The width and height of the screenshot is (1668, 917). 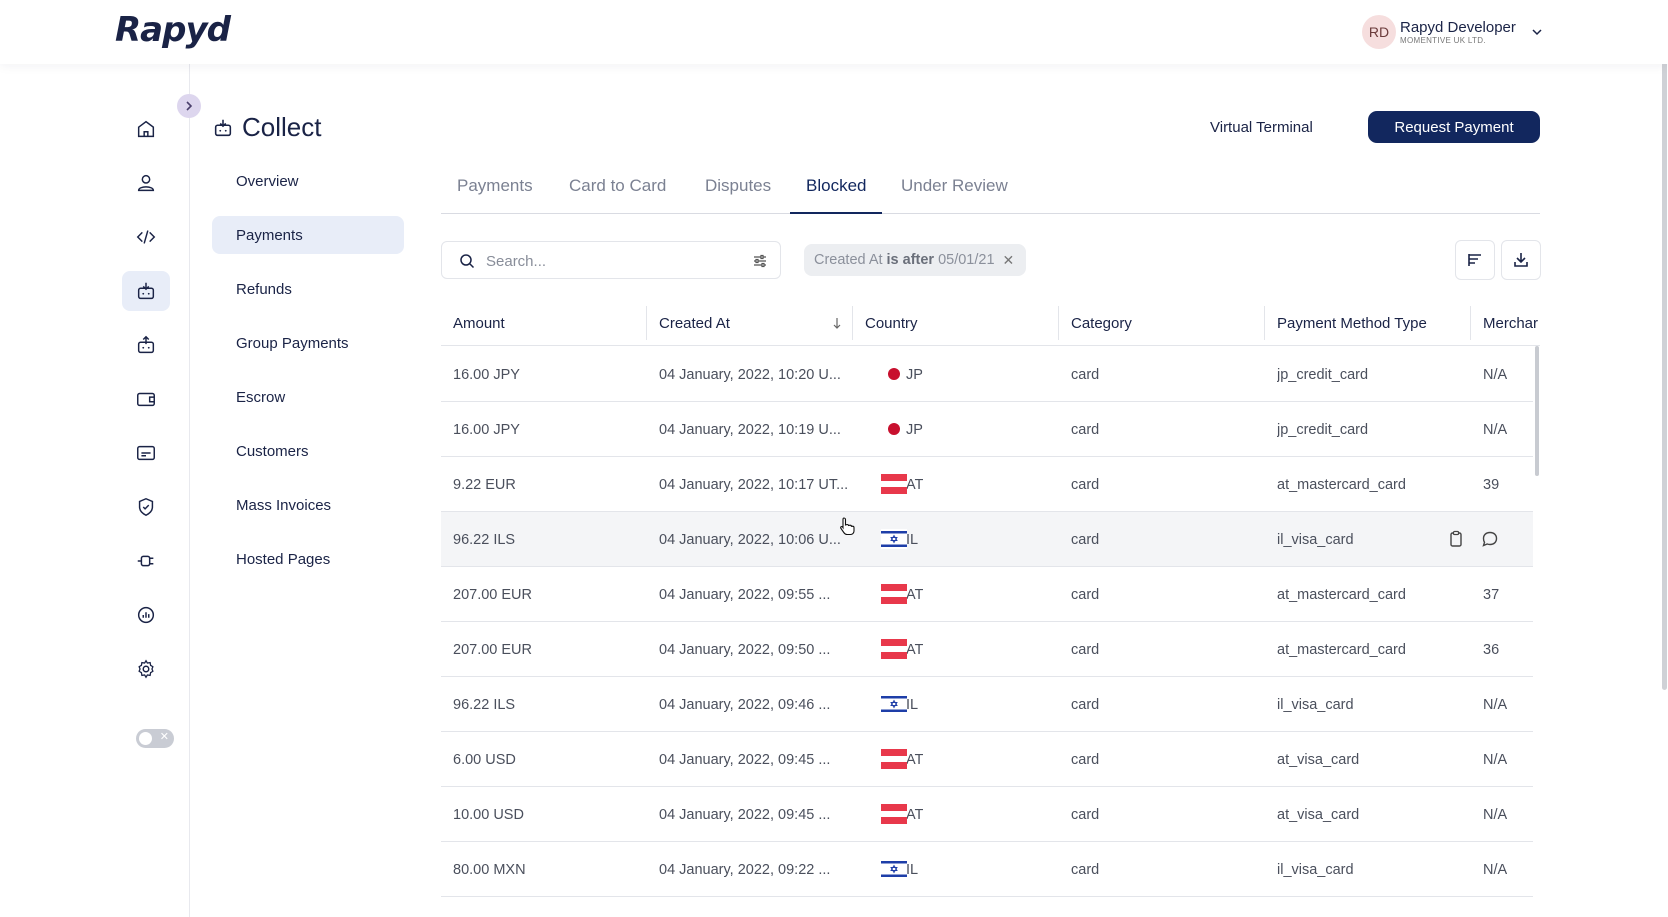 I want to click on column-header-merchant: Merchar, so click(x=1505, y=323).